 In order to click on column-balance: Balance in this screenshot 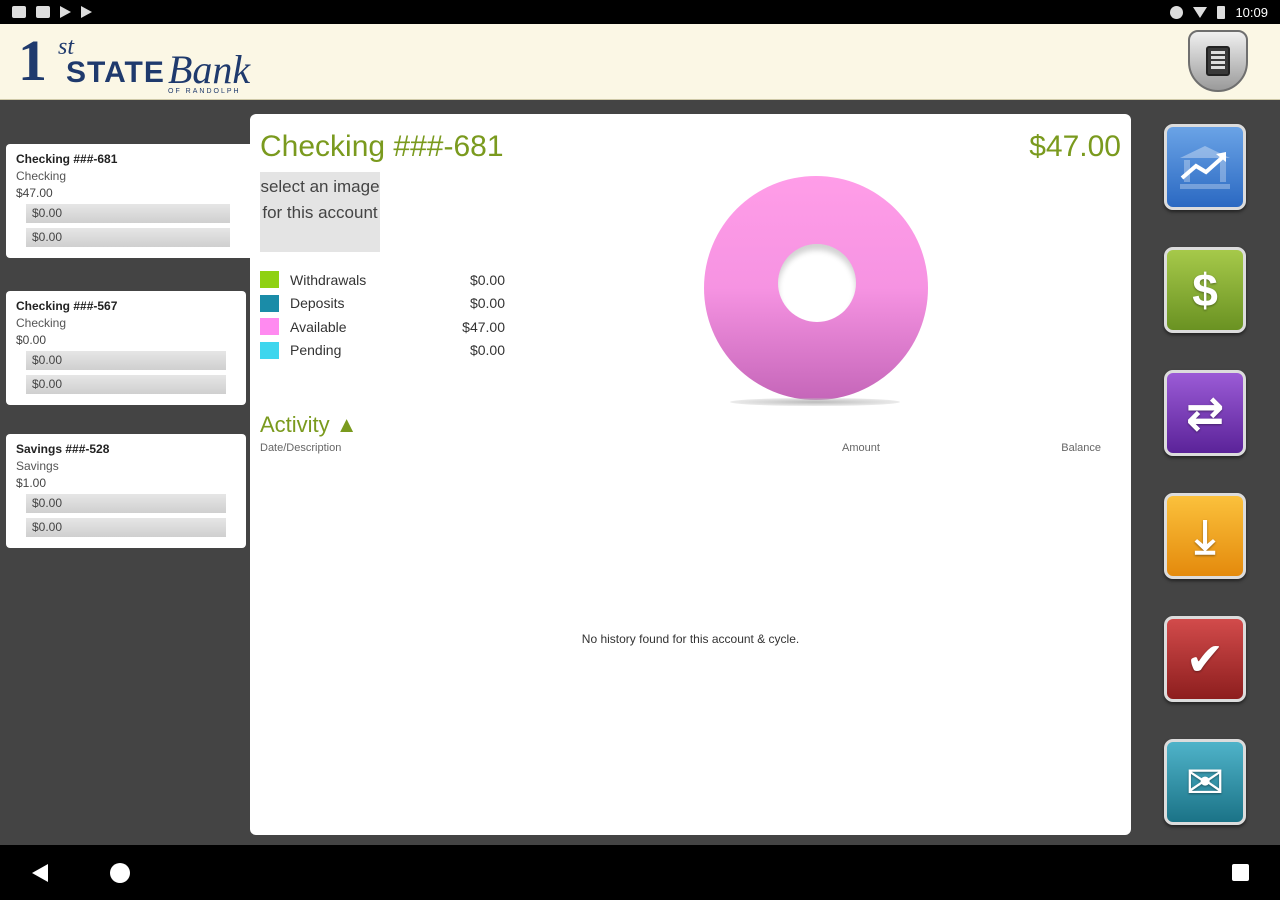, I will do `click(1081, 448)`.